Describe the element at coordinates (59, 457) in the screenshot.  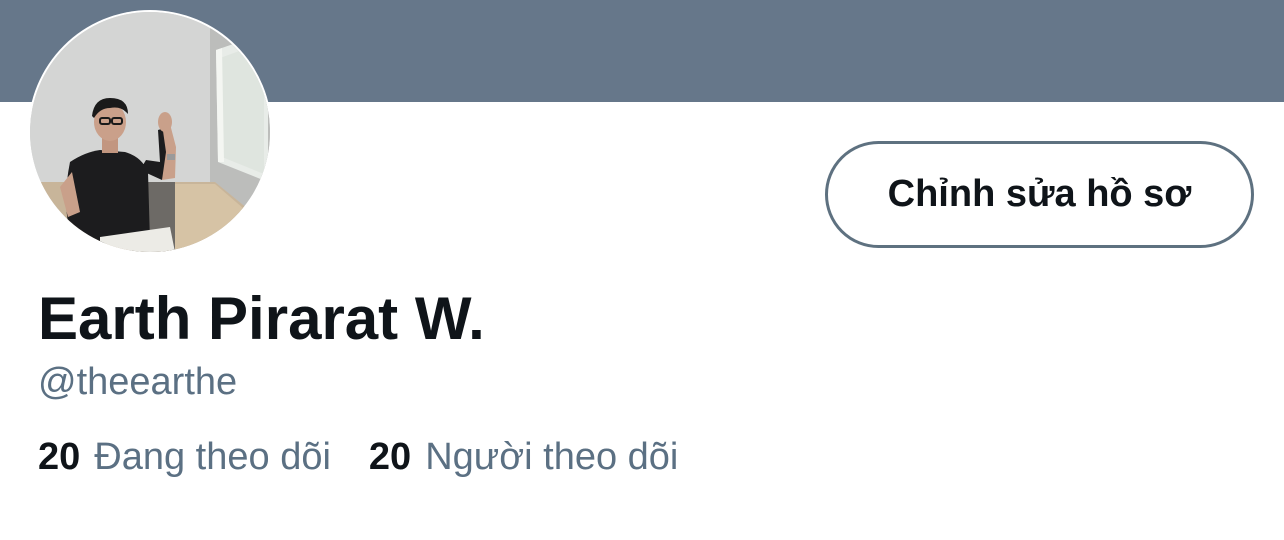
I see `following-count: 20` at that location.